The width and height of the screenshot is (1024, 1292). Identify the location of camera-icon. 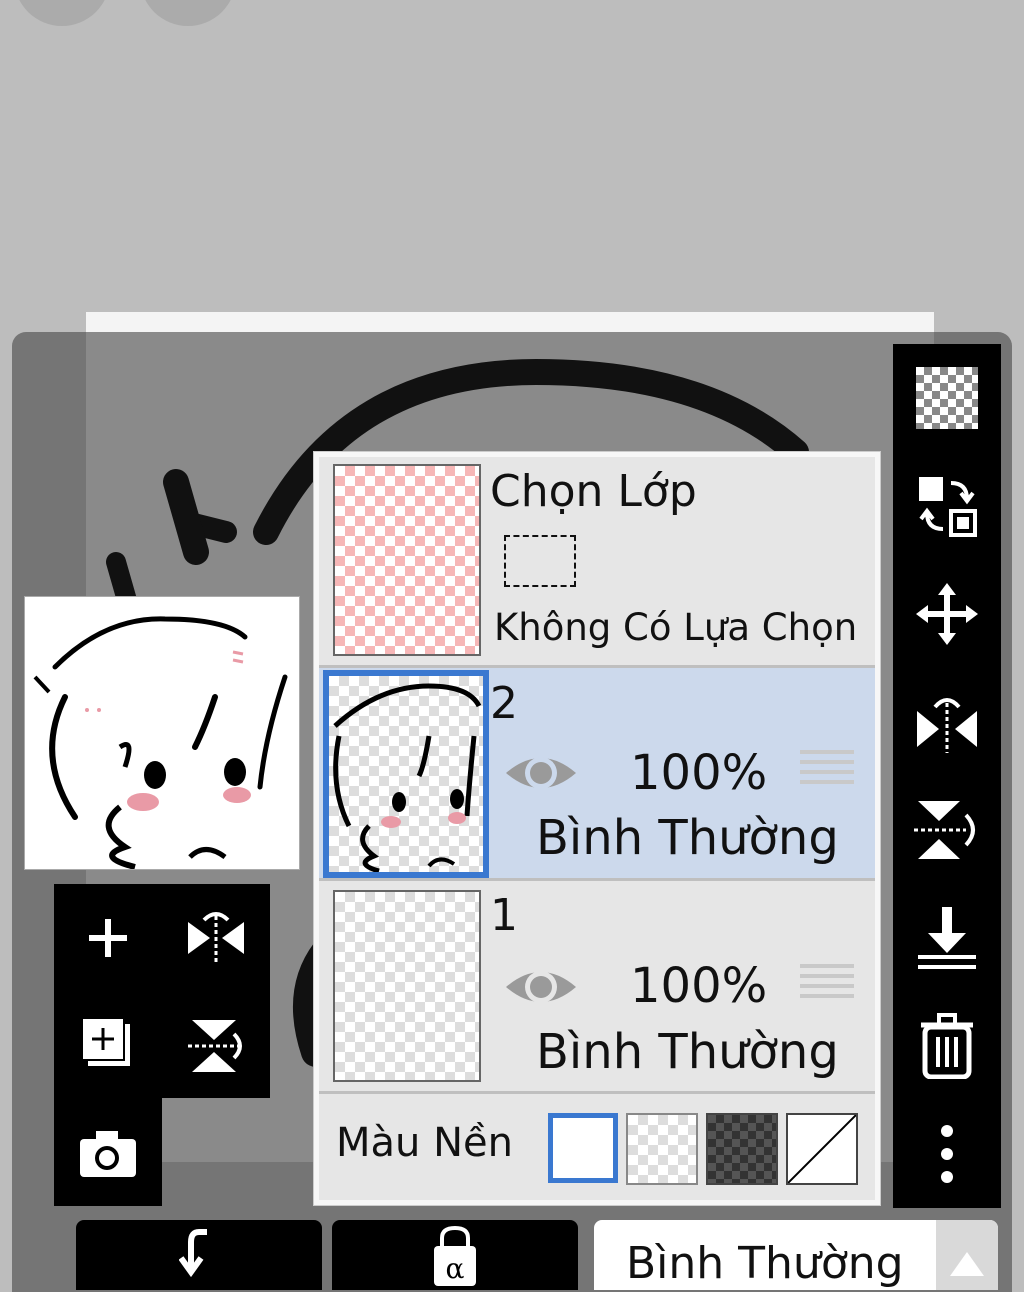
(108, 1154).